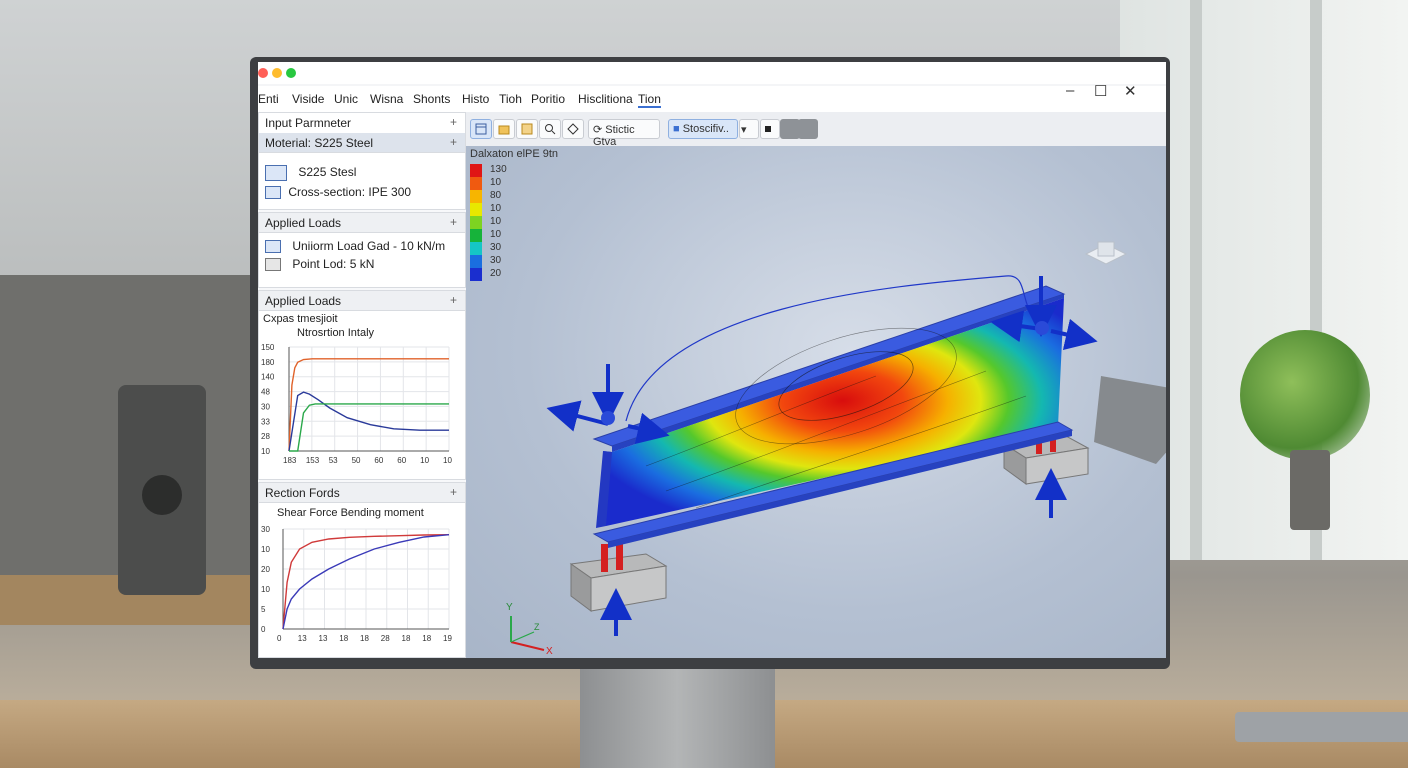 The width and height of the screenshot is (1408, 768). What do you see at coordinates (527, 129) in the screenshot?
I see `save-button` at bounding box center [527, 129].